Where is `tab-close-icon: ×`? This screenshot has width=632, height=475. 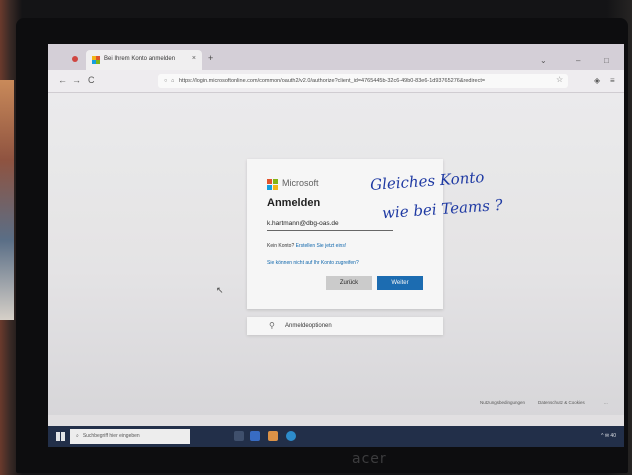 tab-close-icon: × is located at coordinates (194, 58).